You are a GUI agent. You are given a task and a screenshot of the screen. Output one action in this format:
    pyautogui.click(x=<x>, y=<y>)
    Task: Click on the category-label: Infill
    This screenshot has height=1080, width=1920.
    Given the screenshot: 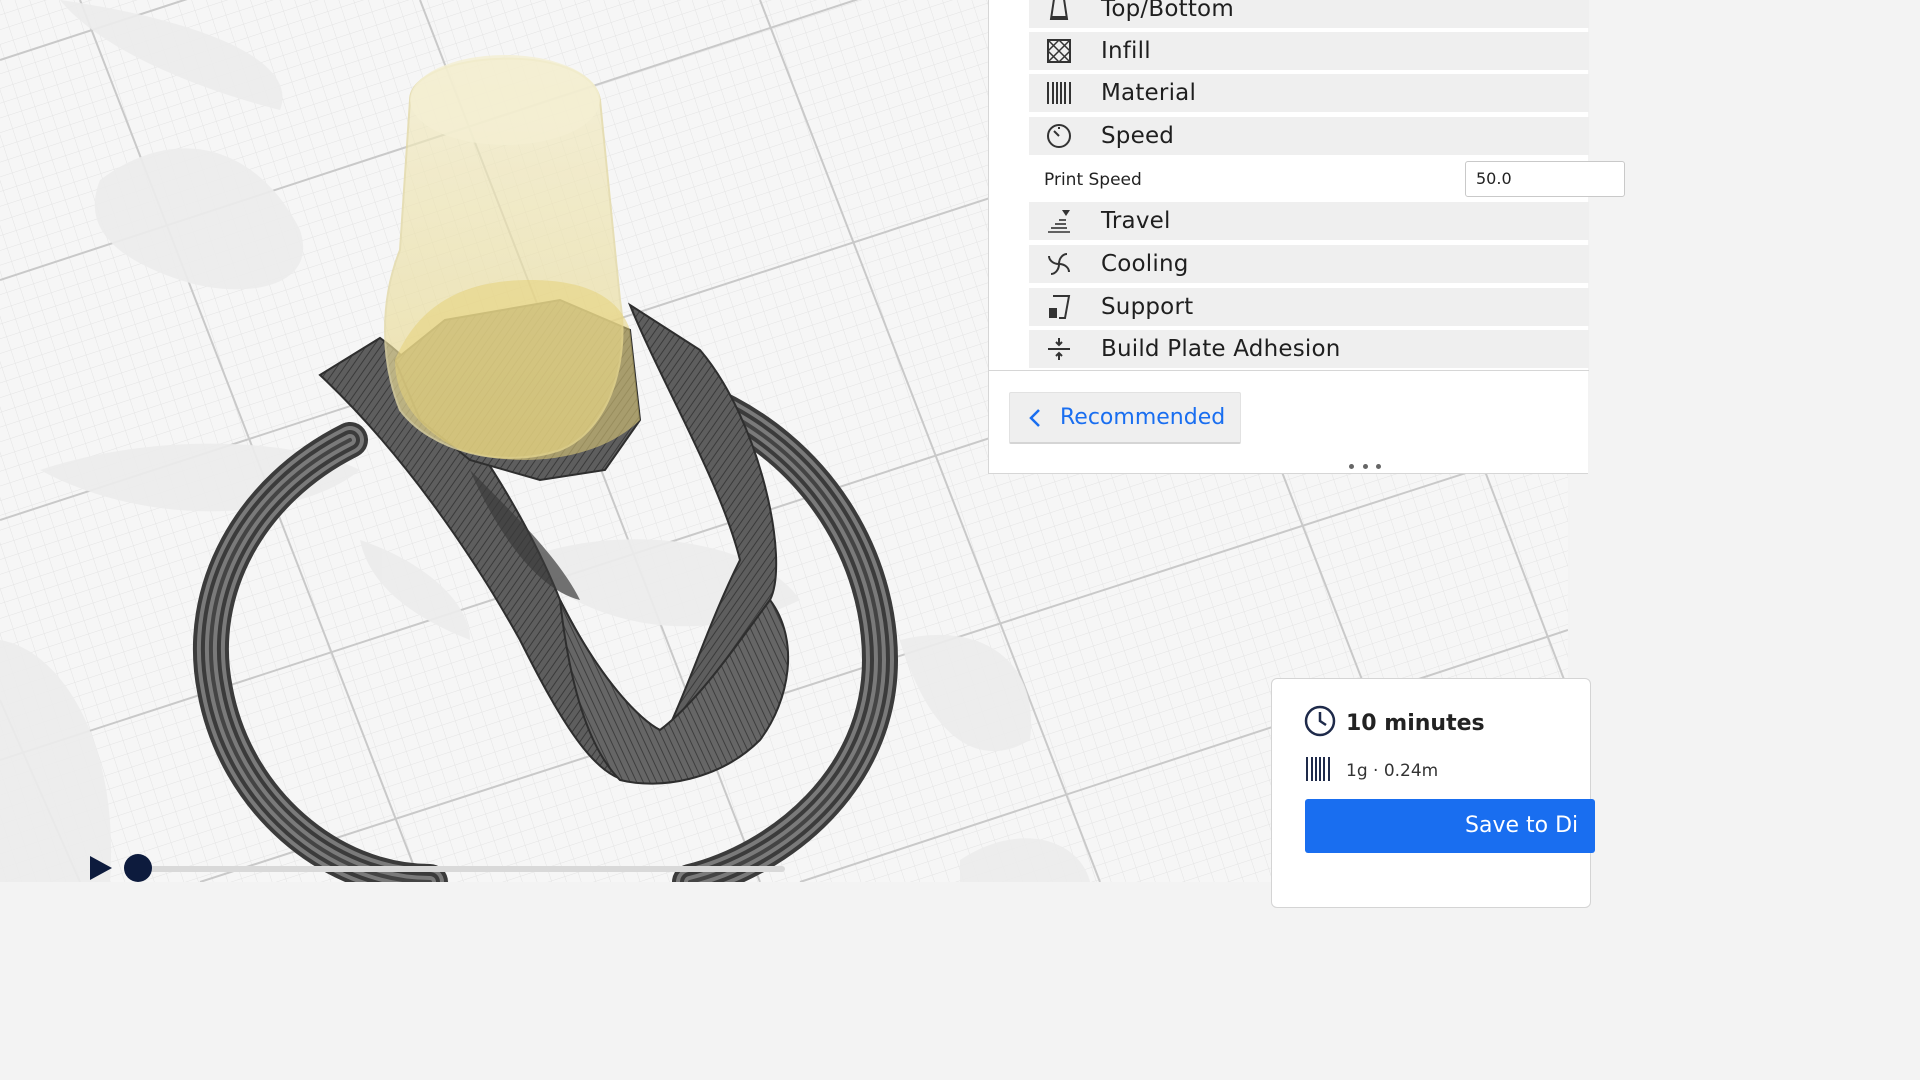 What is the action you would take?
    pyautogui.click(x=1126, y=51)
    